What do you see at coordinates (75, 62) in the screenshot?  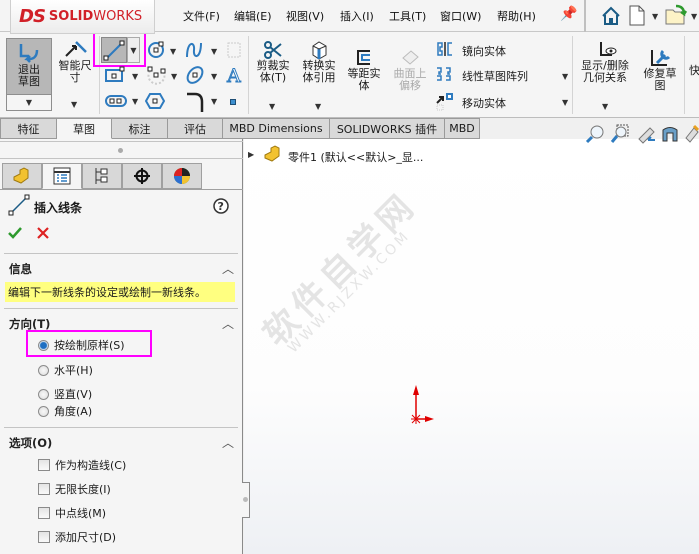 I see `smart-dimension-button: 智能尺寸` at bounding box center [75, 62].